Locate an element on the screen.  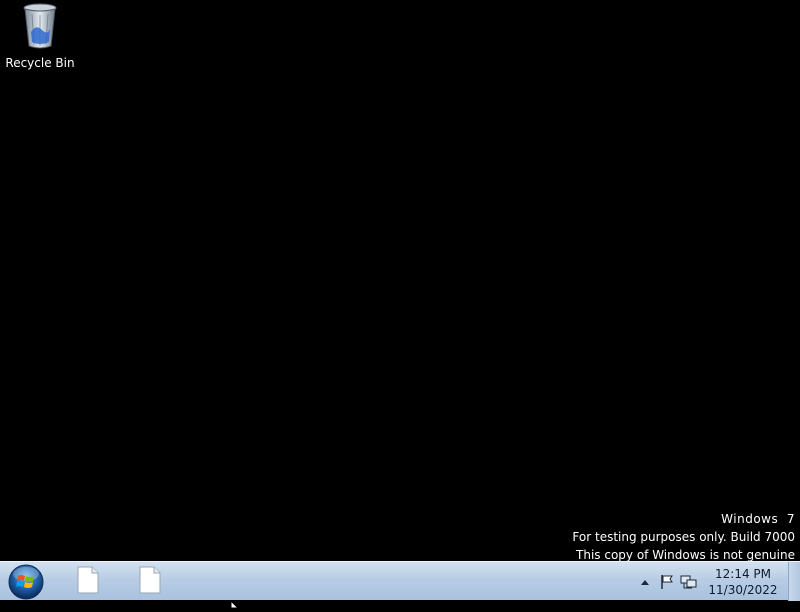
windows-logo-icon is located at coordinates (26, 584).